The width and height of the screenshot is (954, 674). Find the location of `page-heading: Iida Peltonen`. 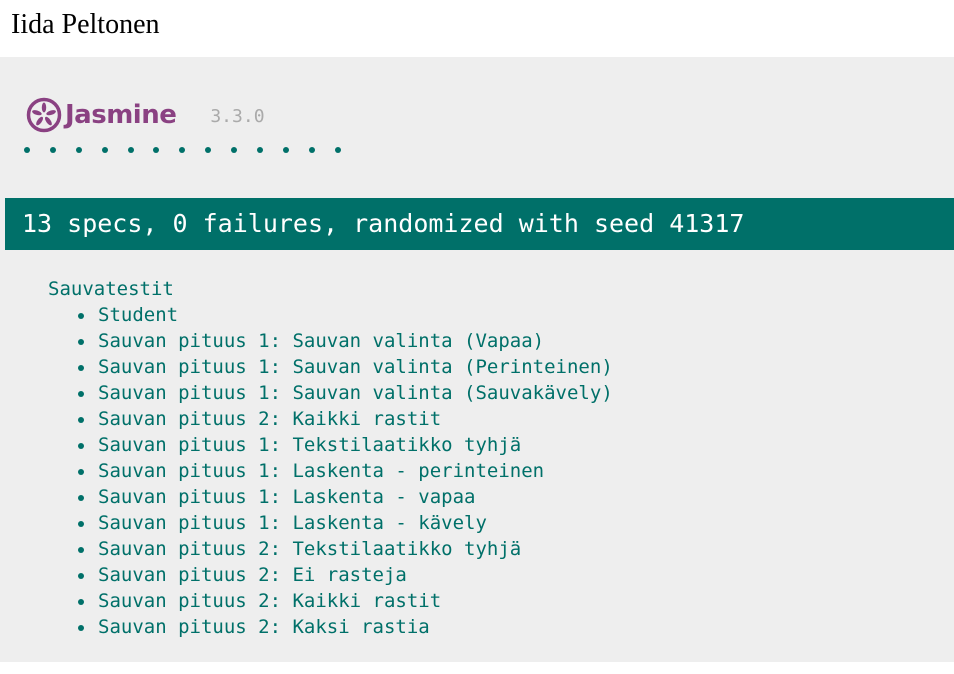

page-heading: Iida Peltonen is located at coordinates (85, 24).